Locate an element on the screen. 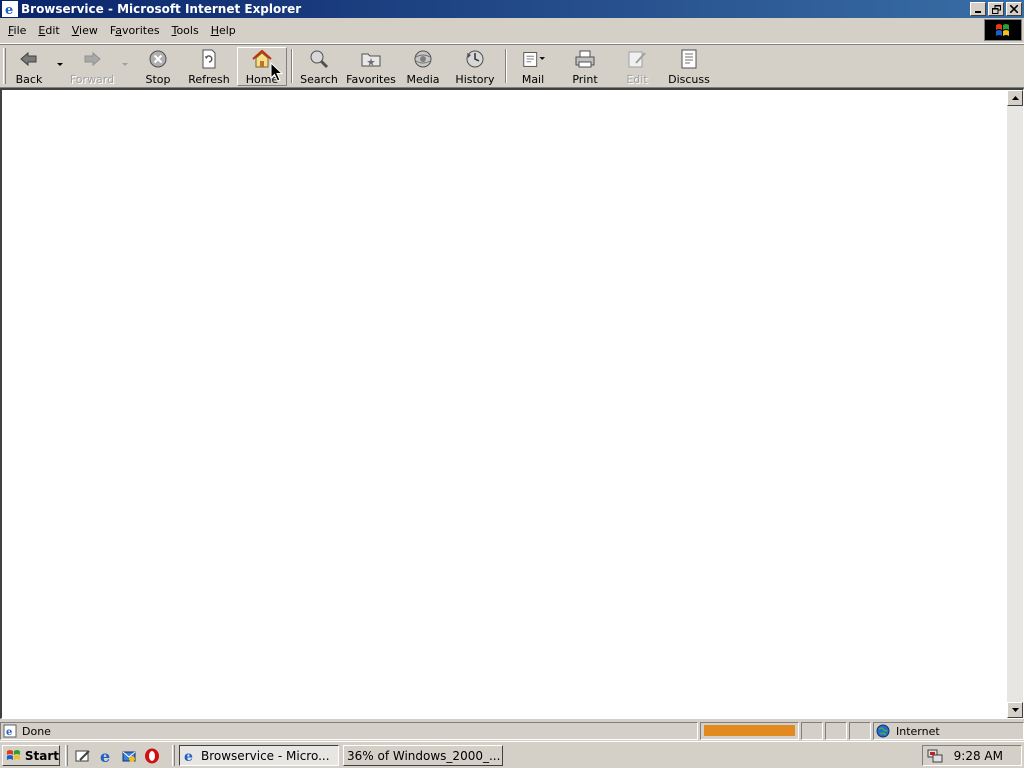 Image resolution: width=1024 pixels, height=768 pixels. stop-icon is located at coordinates (158, 58).